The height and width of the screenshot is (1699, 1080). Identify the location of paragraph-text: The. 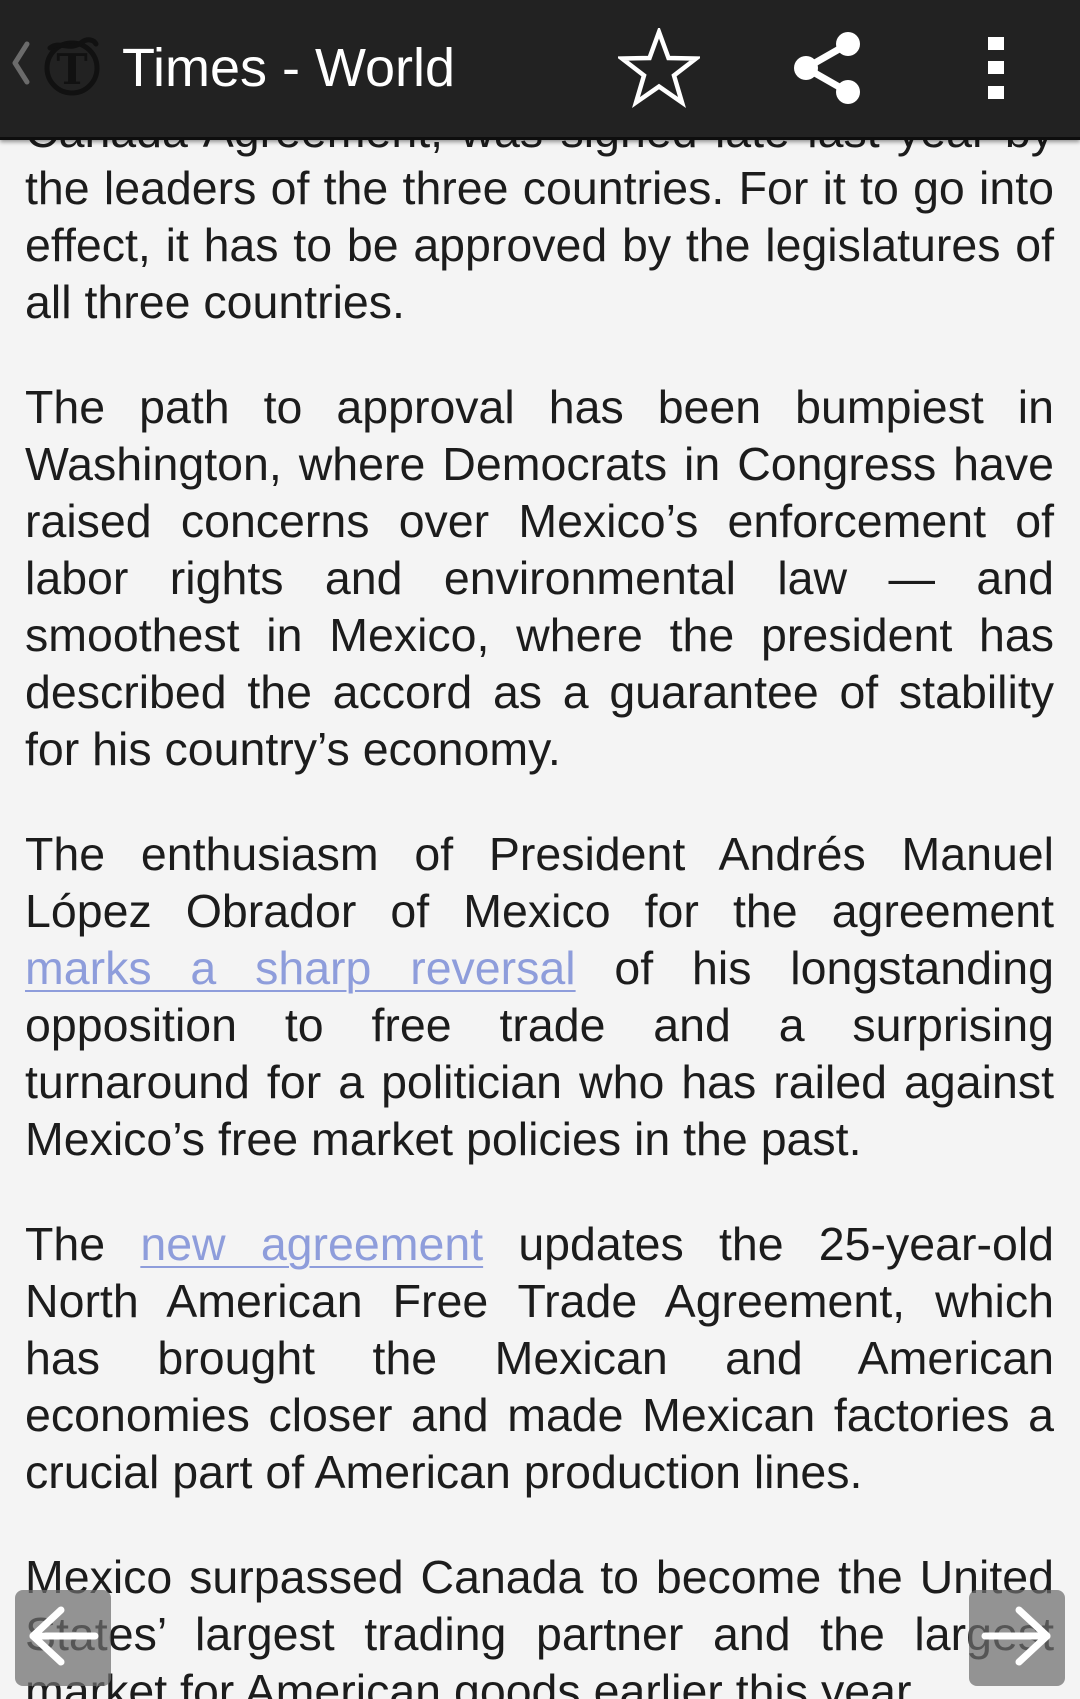
(83, 1244).